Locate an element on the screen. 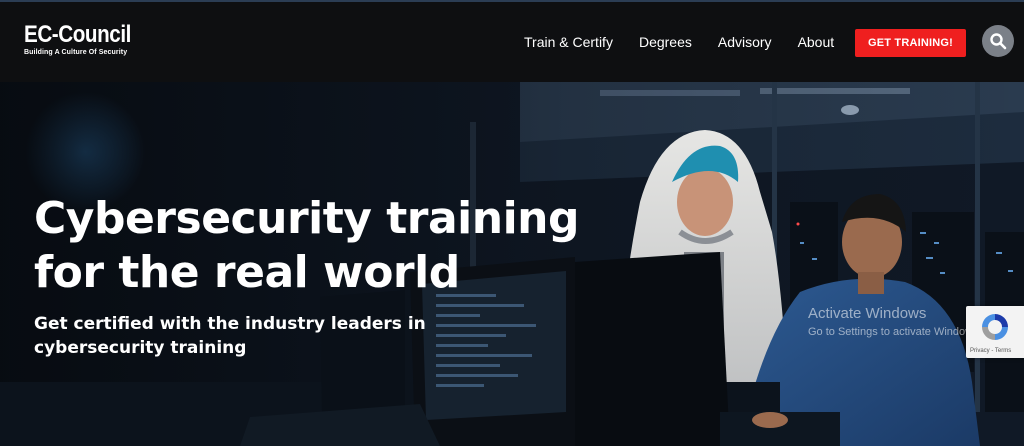 Image resolution: width=1024 pixels, height=446 pixels. logo-tagline: Building A Culture Of Security is located at coordinates (76, 52).